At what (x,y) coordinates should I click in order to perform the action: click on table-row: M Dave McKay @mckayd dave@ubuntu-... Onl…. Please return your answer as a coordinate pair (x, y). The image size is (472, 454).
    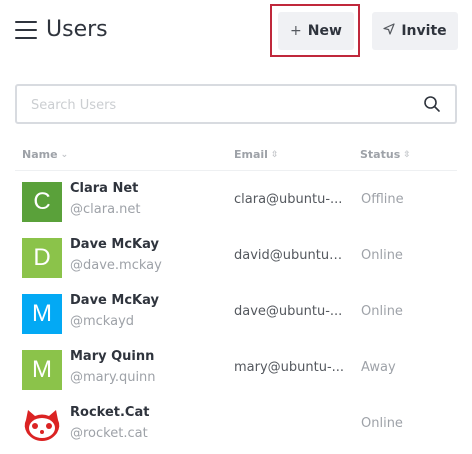
    Looking at the image, I should click on (236, 312).